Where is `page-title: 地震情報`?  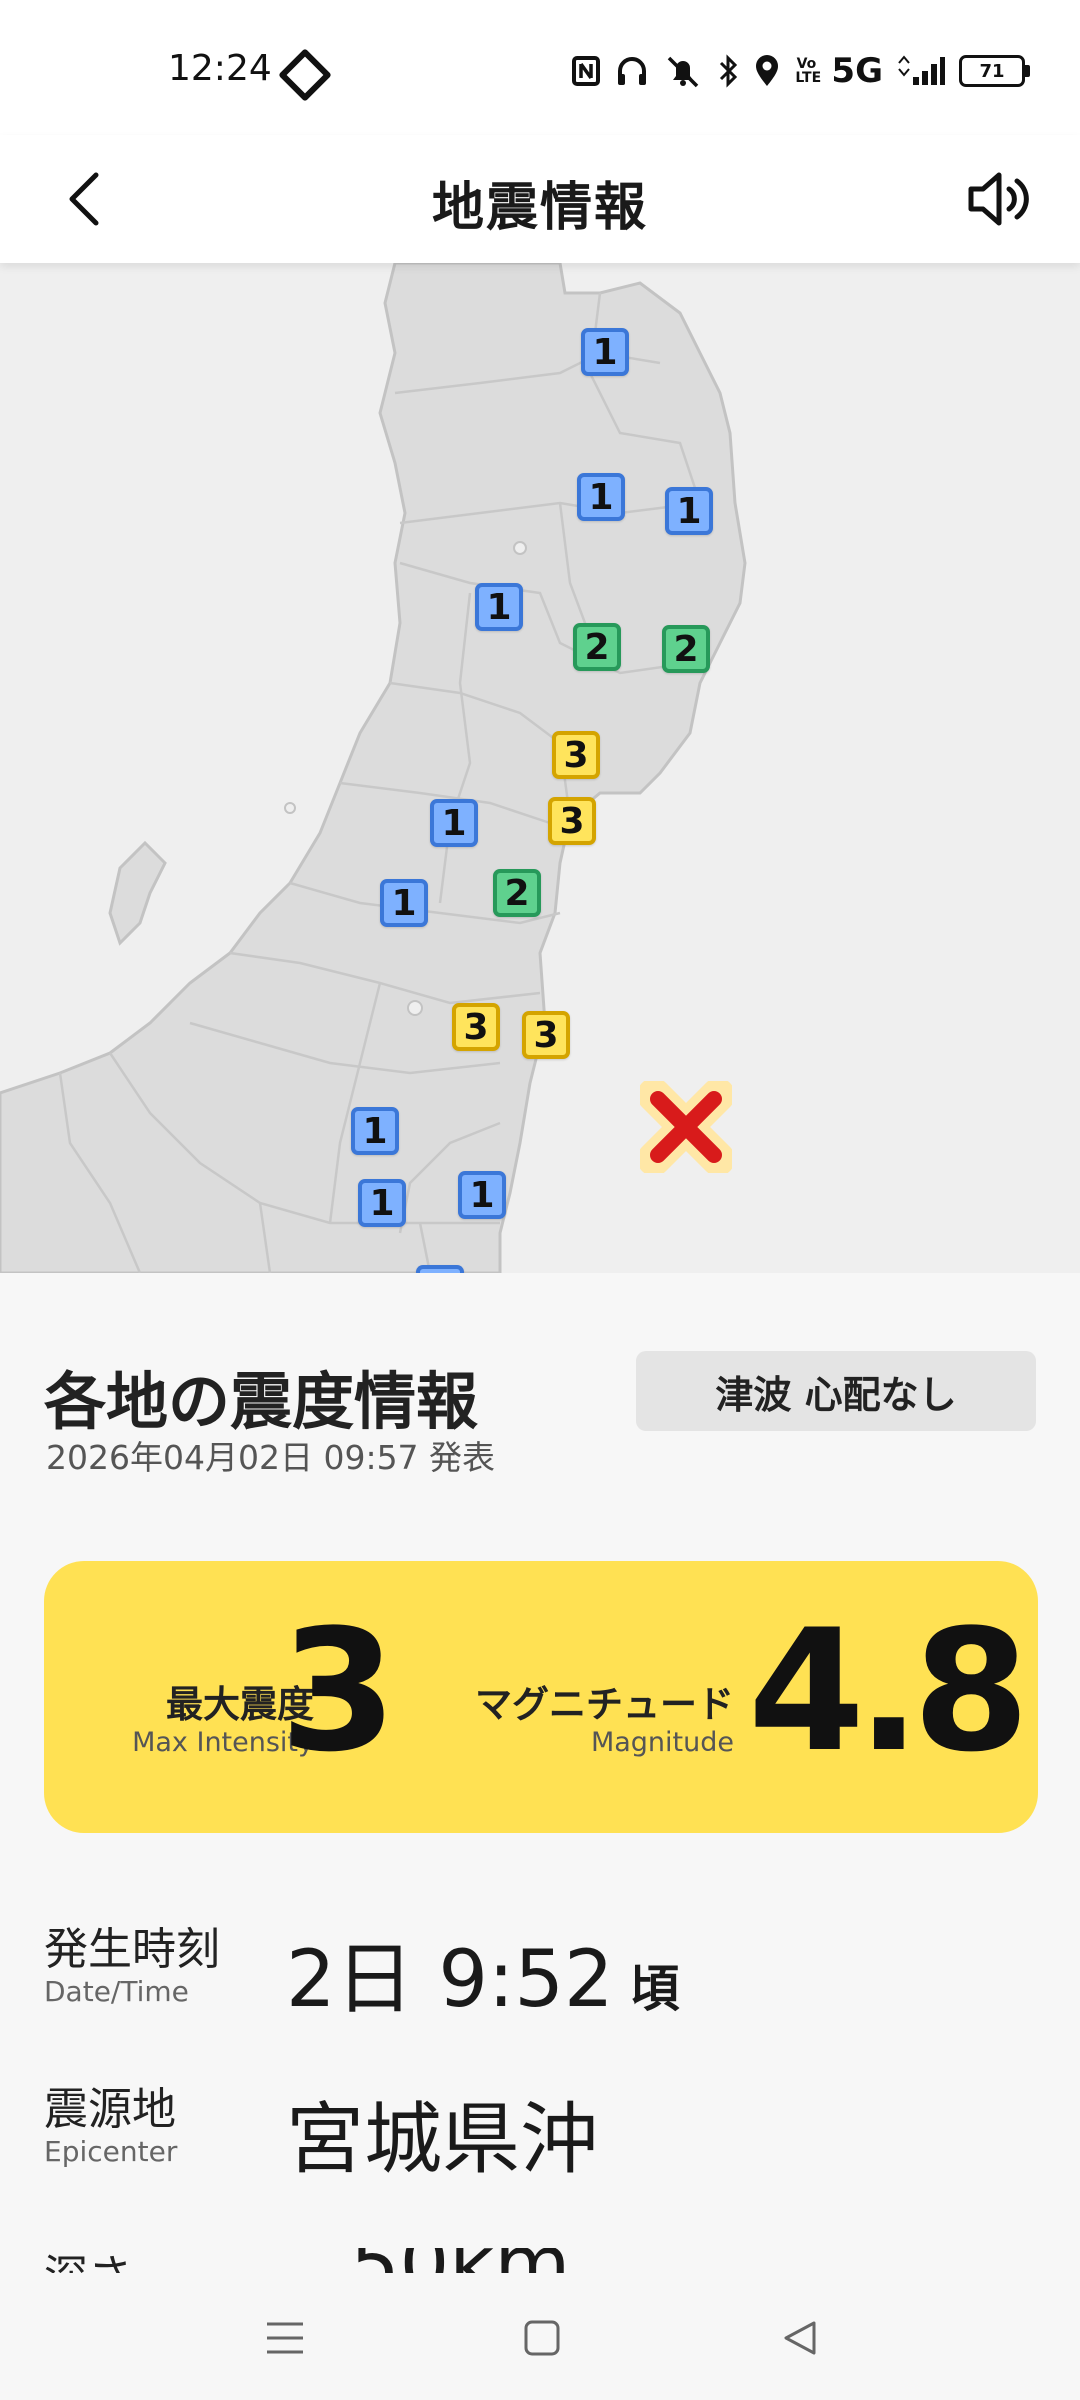
page-title: 地震情報 is located at coordinates (539, 208).